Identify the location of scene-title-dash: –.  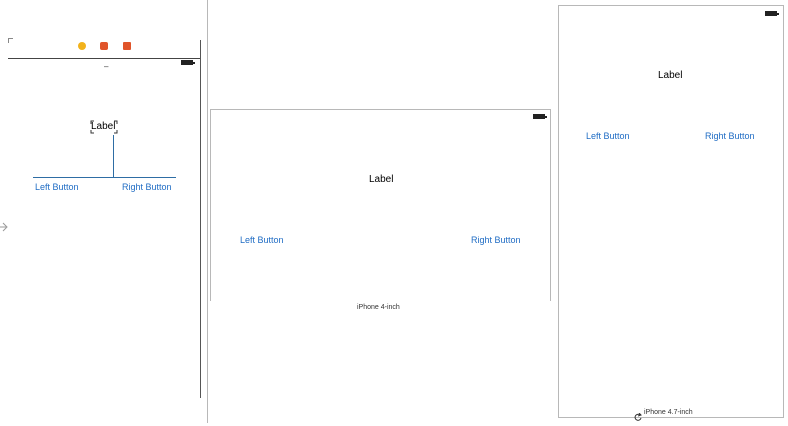
(106, 66).